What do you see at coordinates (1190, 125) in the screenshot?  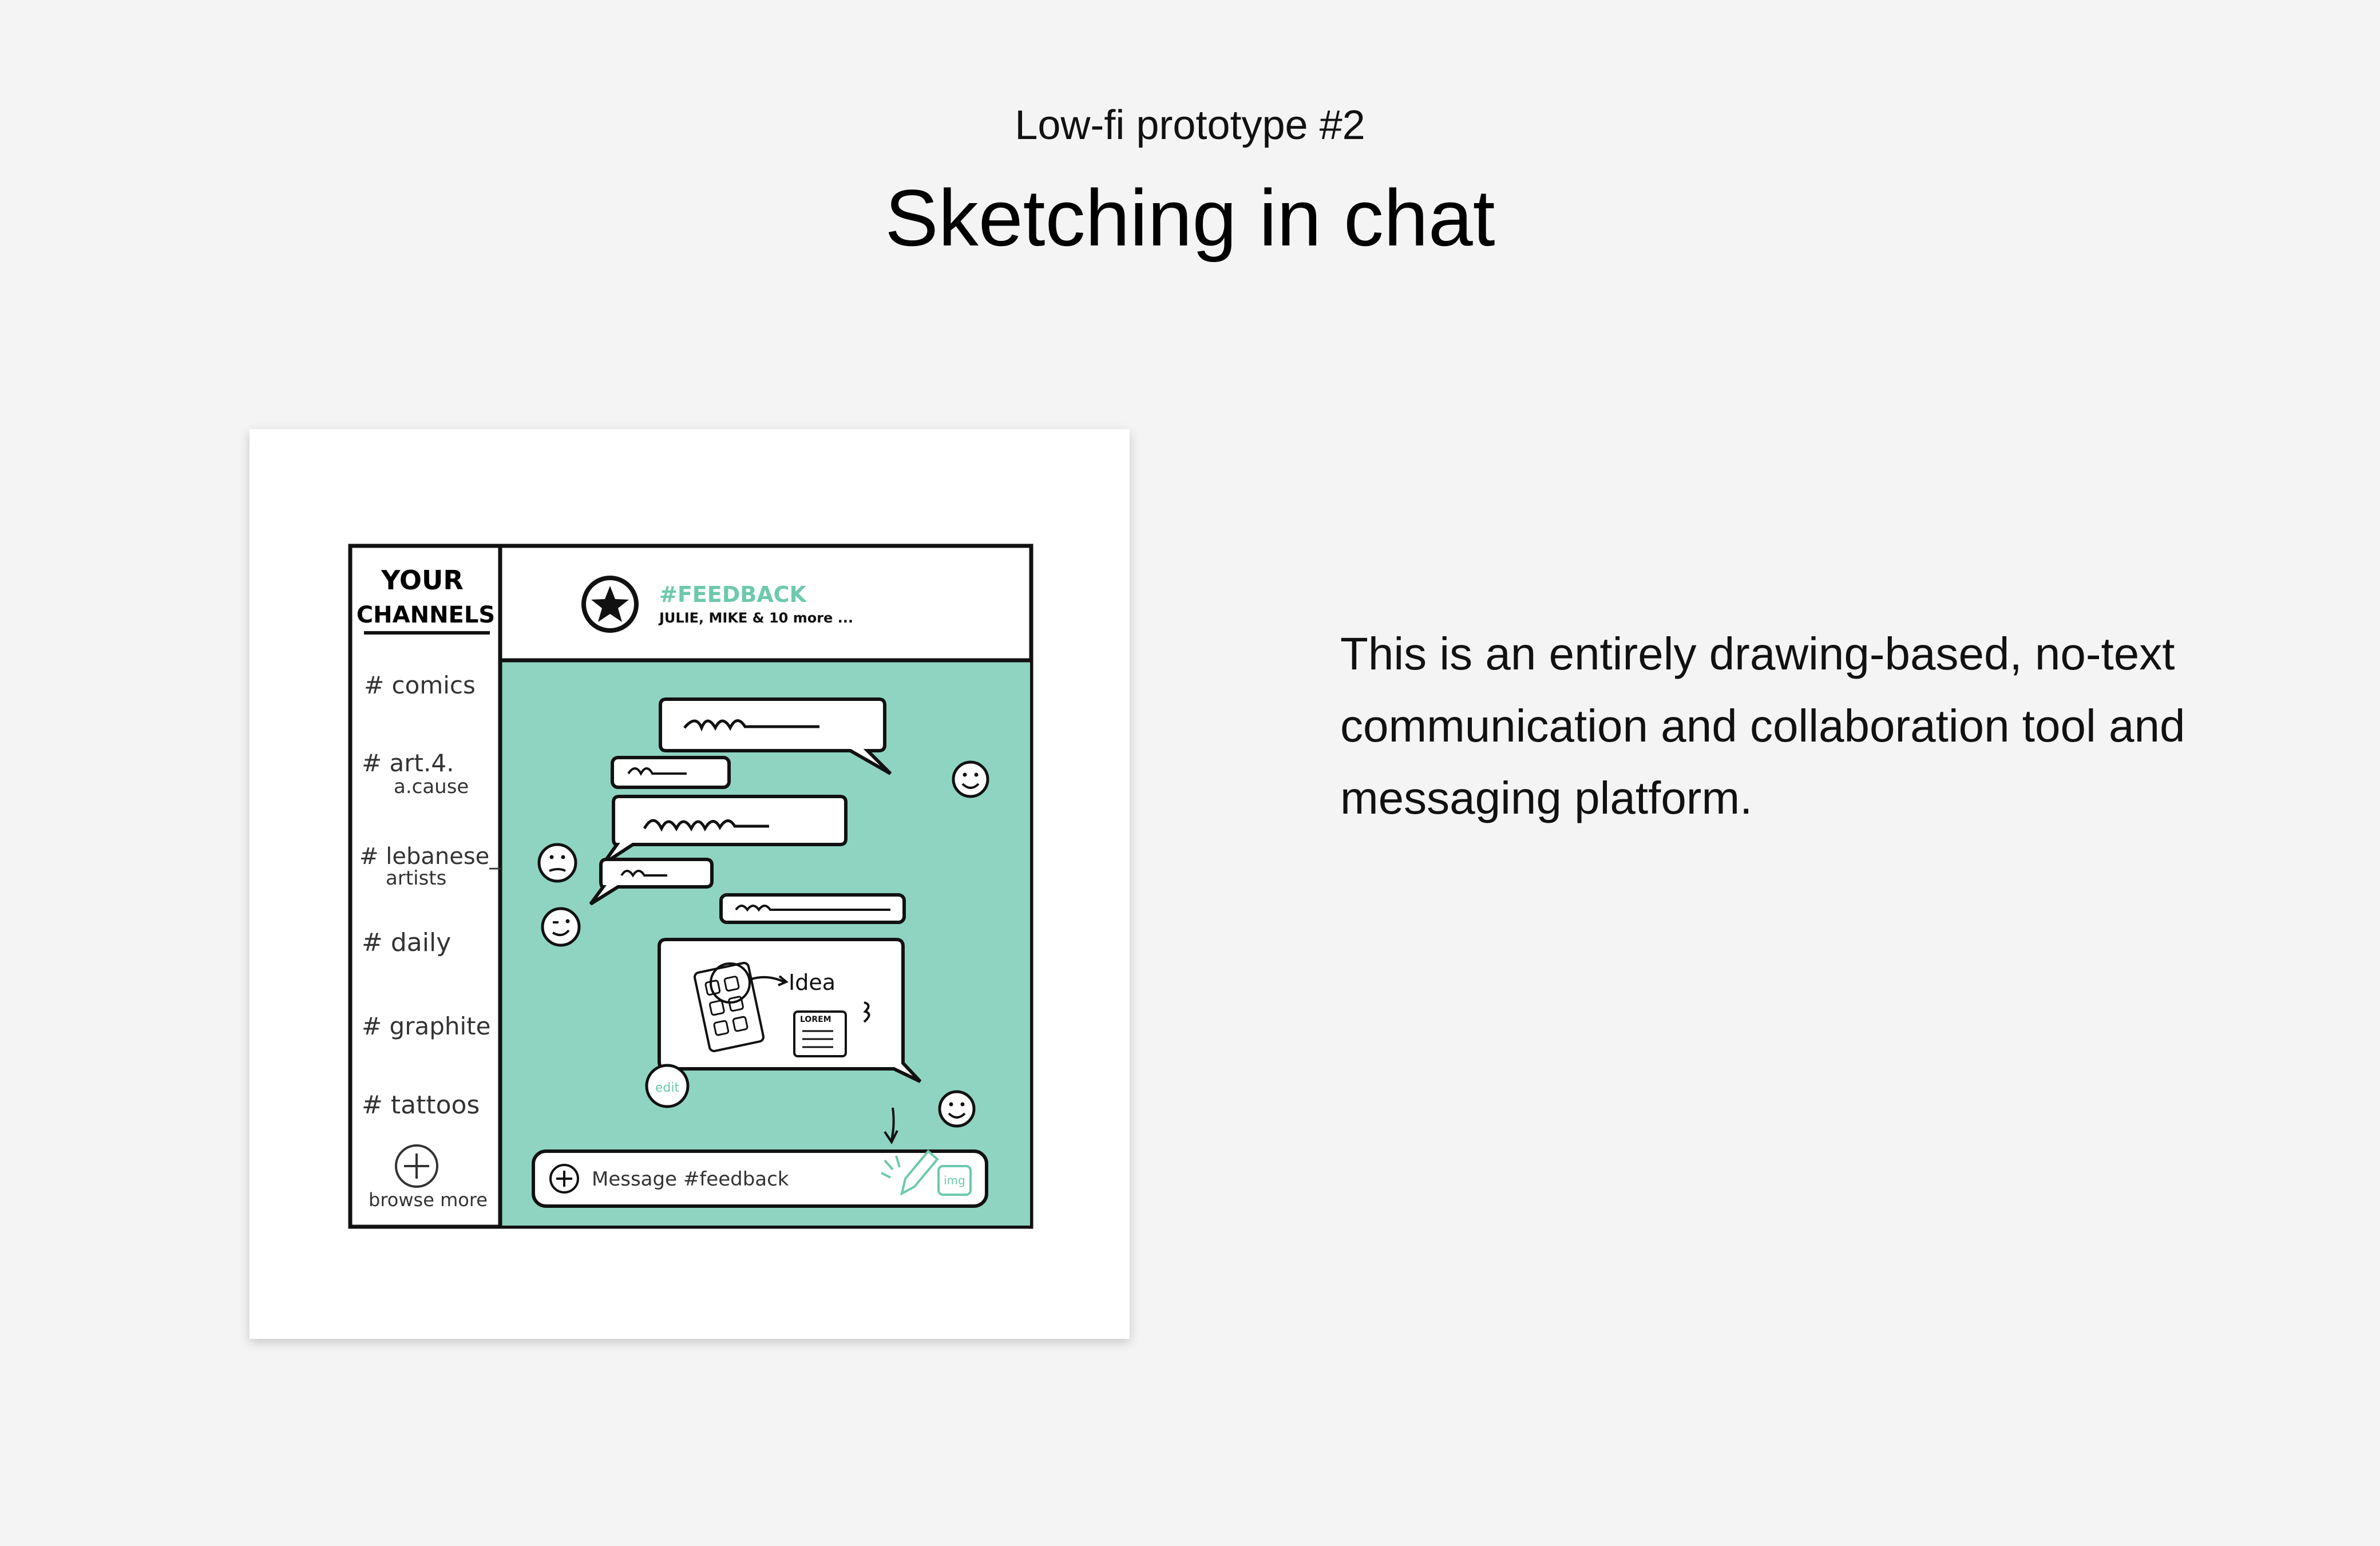 I see `page-subtitle: Low-fi prototype #2` at bounding box center [1190, 125].